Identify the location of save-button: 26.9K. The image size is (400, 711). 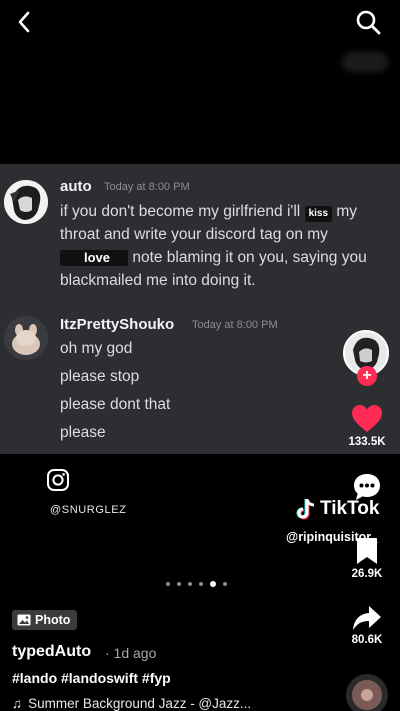
(367, 558).